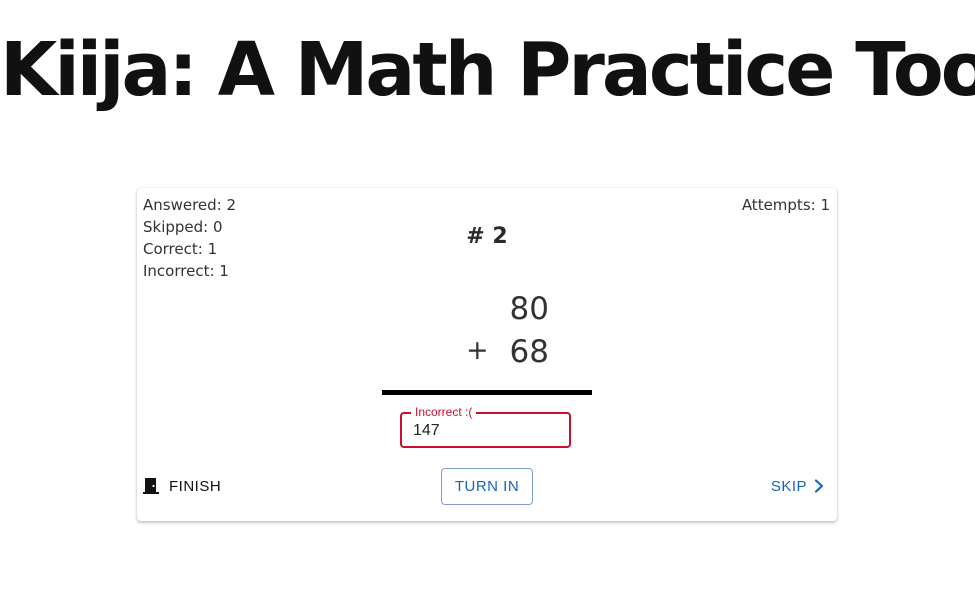 Image resolution: width=975 pixels, height=589 pixels. I want to click on finish-label: FINISH, so click(195, 486).